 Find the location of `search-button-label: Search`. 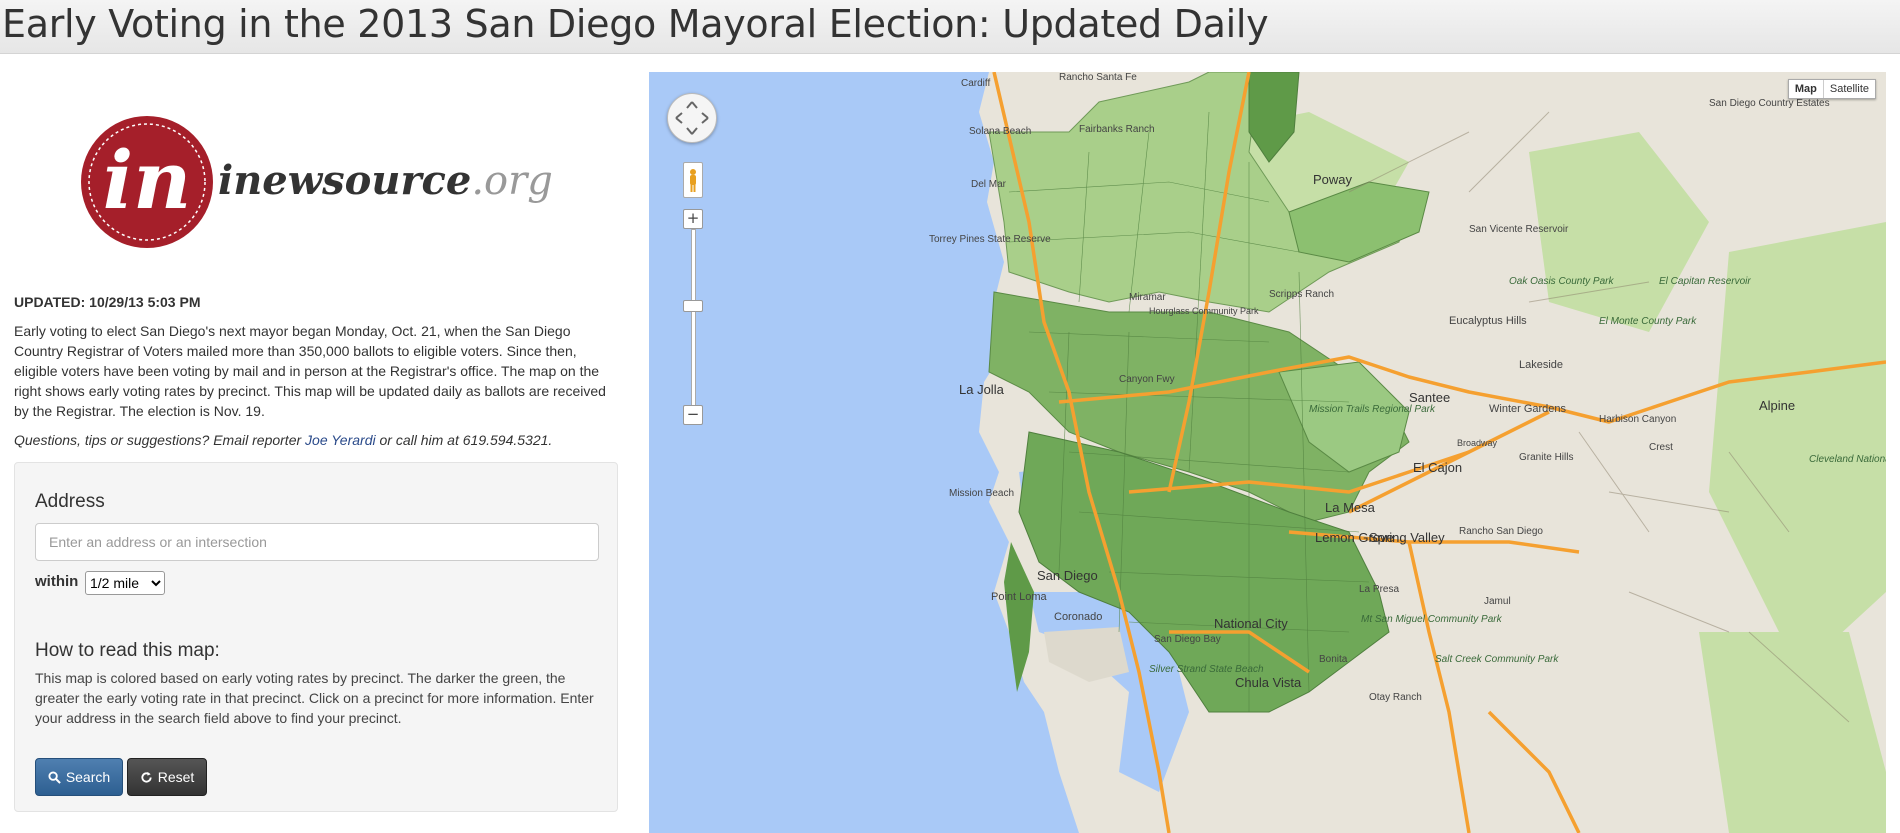

search-button-label: Search is located at coordinates (88, 777).